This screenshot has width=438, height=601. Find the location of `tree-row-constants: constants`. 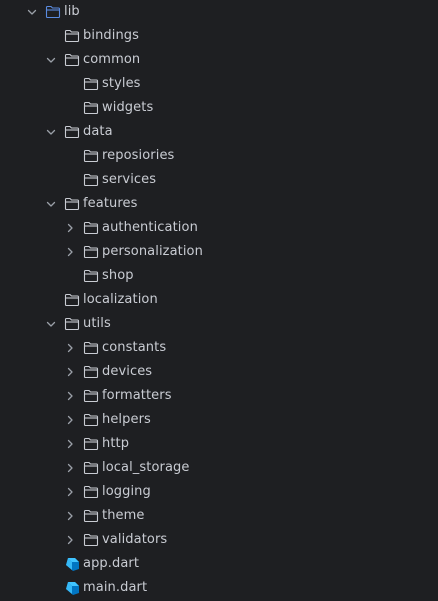

tree-row-constants: constants is located at coordinates (219, 348).